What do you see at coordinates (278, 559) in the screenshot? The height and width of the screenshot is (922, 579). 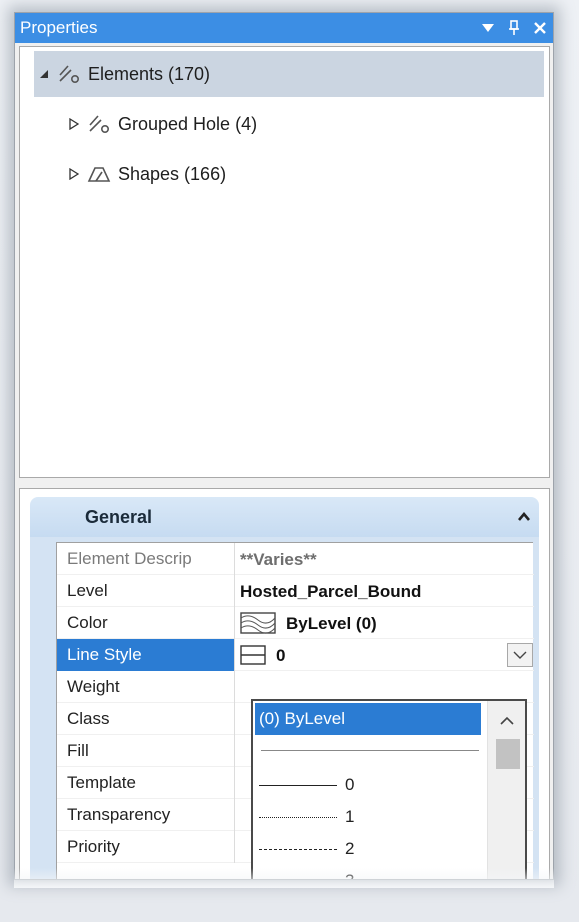 I see `property-value: **Varies**` at bounding box center [278, 559].